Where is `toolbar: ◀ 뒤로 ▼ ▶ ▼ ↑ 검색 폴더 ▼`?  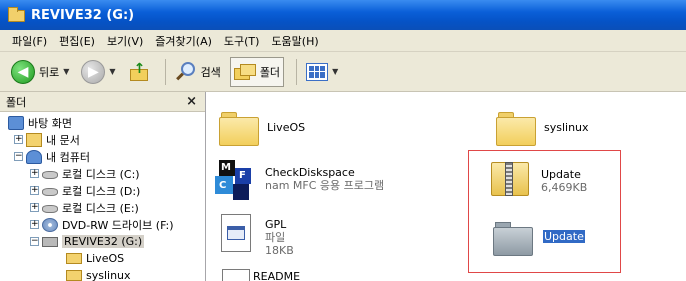
toolbar: ◀ 뒤로 ▼ ▶ ▼ ↑ 검색 폴더 ▼ is located at coordinates (343, 72).